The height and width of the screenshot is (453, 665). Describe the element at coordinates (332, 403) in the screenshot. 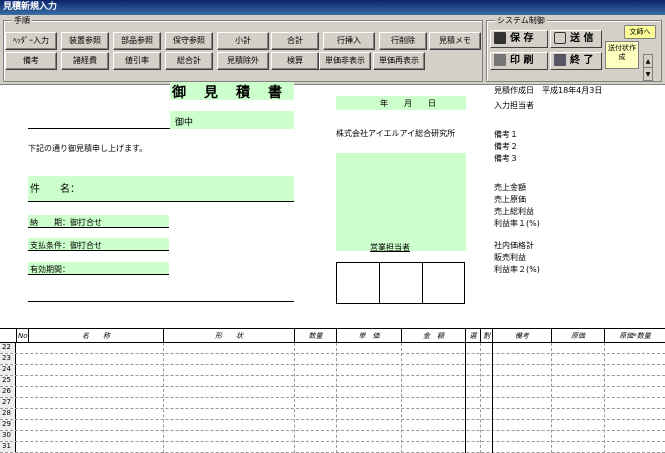

I see `table-row: 27` at that location.